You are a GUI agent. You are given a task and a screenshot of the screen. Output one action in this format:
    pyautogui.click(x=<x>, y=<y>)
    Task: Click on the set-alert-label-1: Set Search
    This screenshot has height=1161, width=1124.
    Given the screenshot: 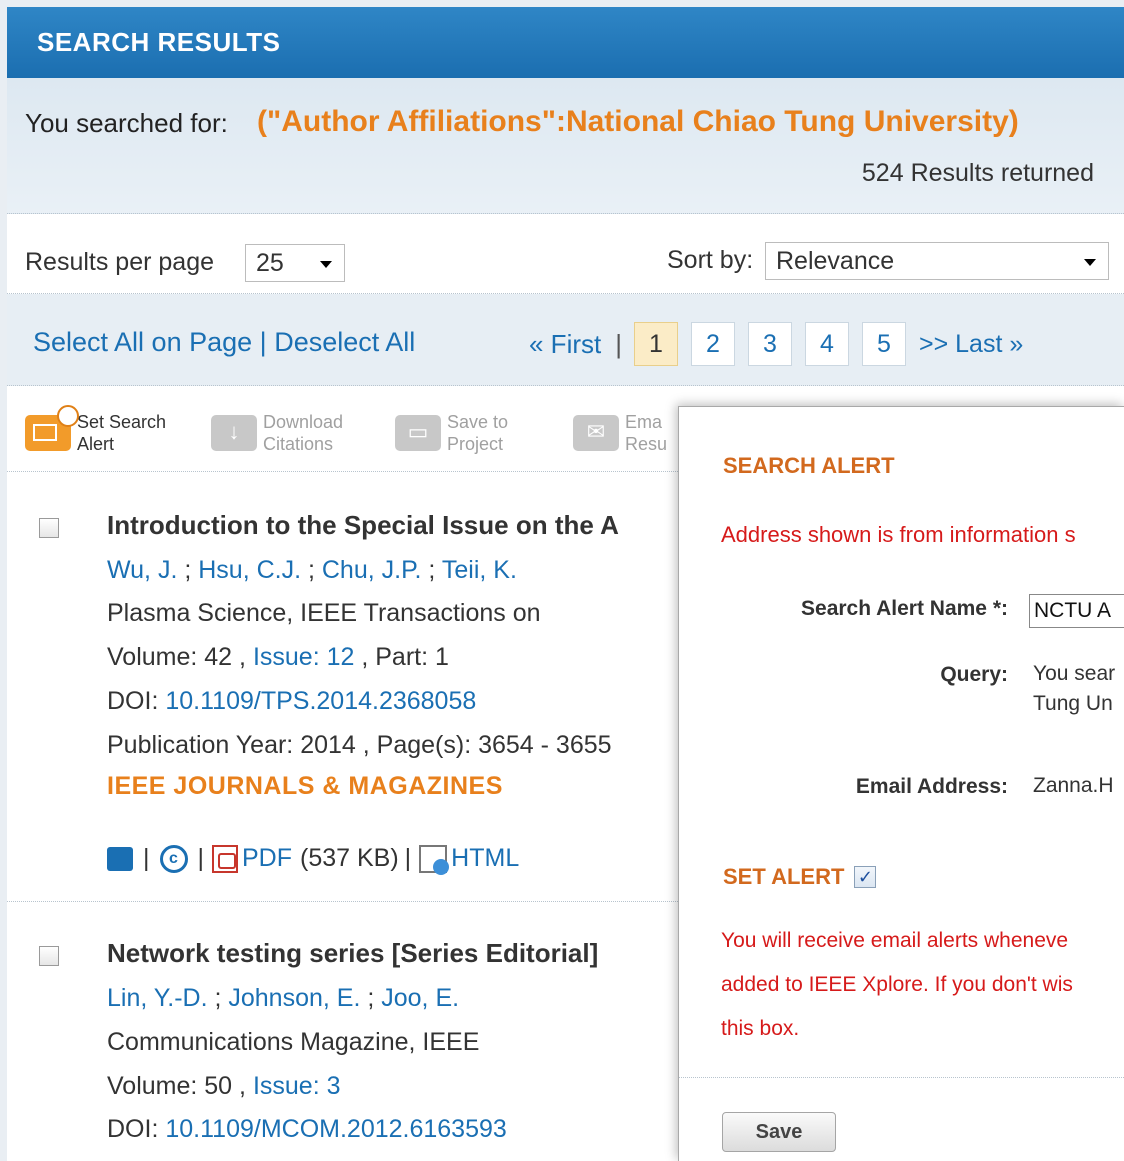 What is the action you would take?
    pyautogui.click(x=122, y=422)
    